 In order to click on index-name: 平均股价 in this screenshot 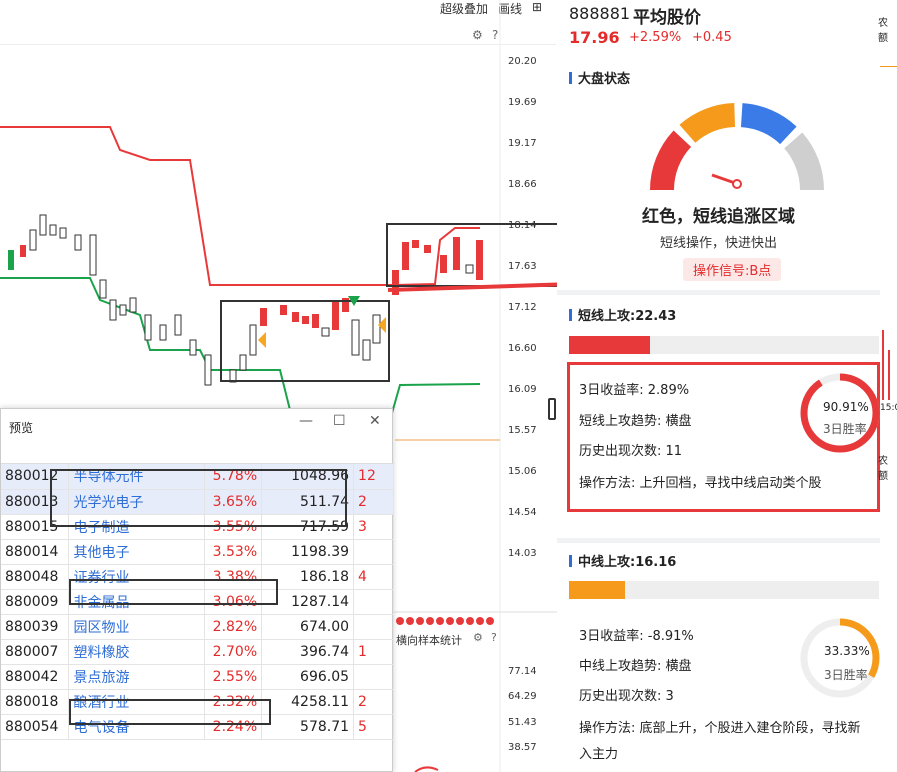, I will do `click(667, 18)`.